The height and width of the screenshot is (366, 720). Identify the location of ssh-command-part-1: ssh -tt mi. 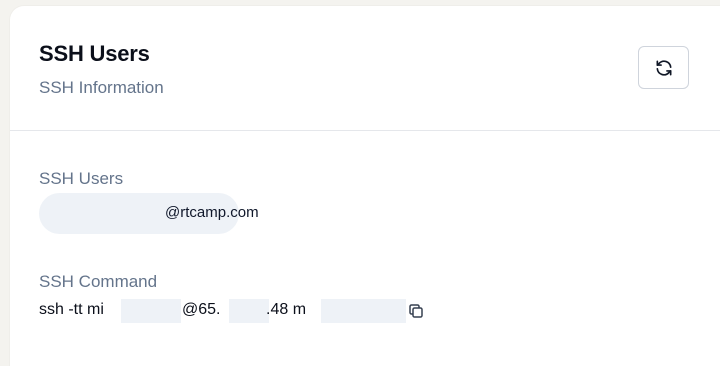
(71, 309).